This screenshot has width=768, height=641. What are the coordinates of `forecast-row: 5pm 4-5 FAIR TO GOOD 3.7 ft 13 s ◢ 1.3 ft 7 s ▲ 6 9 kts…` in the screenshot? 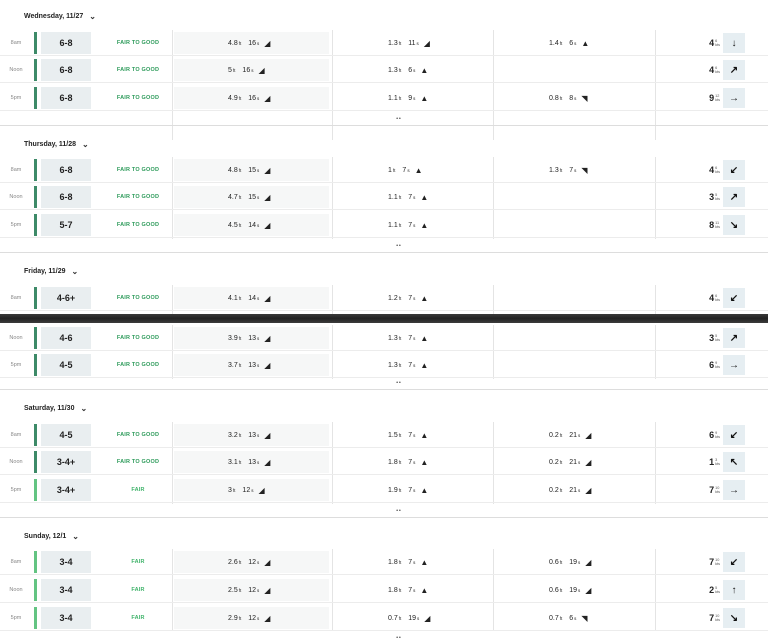 It's located at (384, 365).